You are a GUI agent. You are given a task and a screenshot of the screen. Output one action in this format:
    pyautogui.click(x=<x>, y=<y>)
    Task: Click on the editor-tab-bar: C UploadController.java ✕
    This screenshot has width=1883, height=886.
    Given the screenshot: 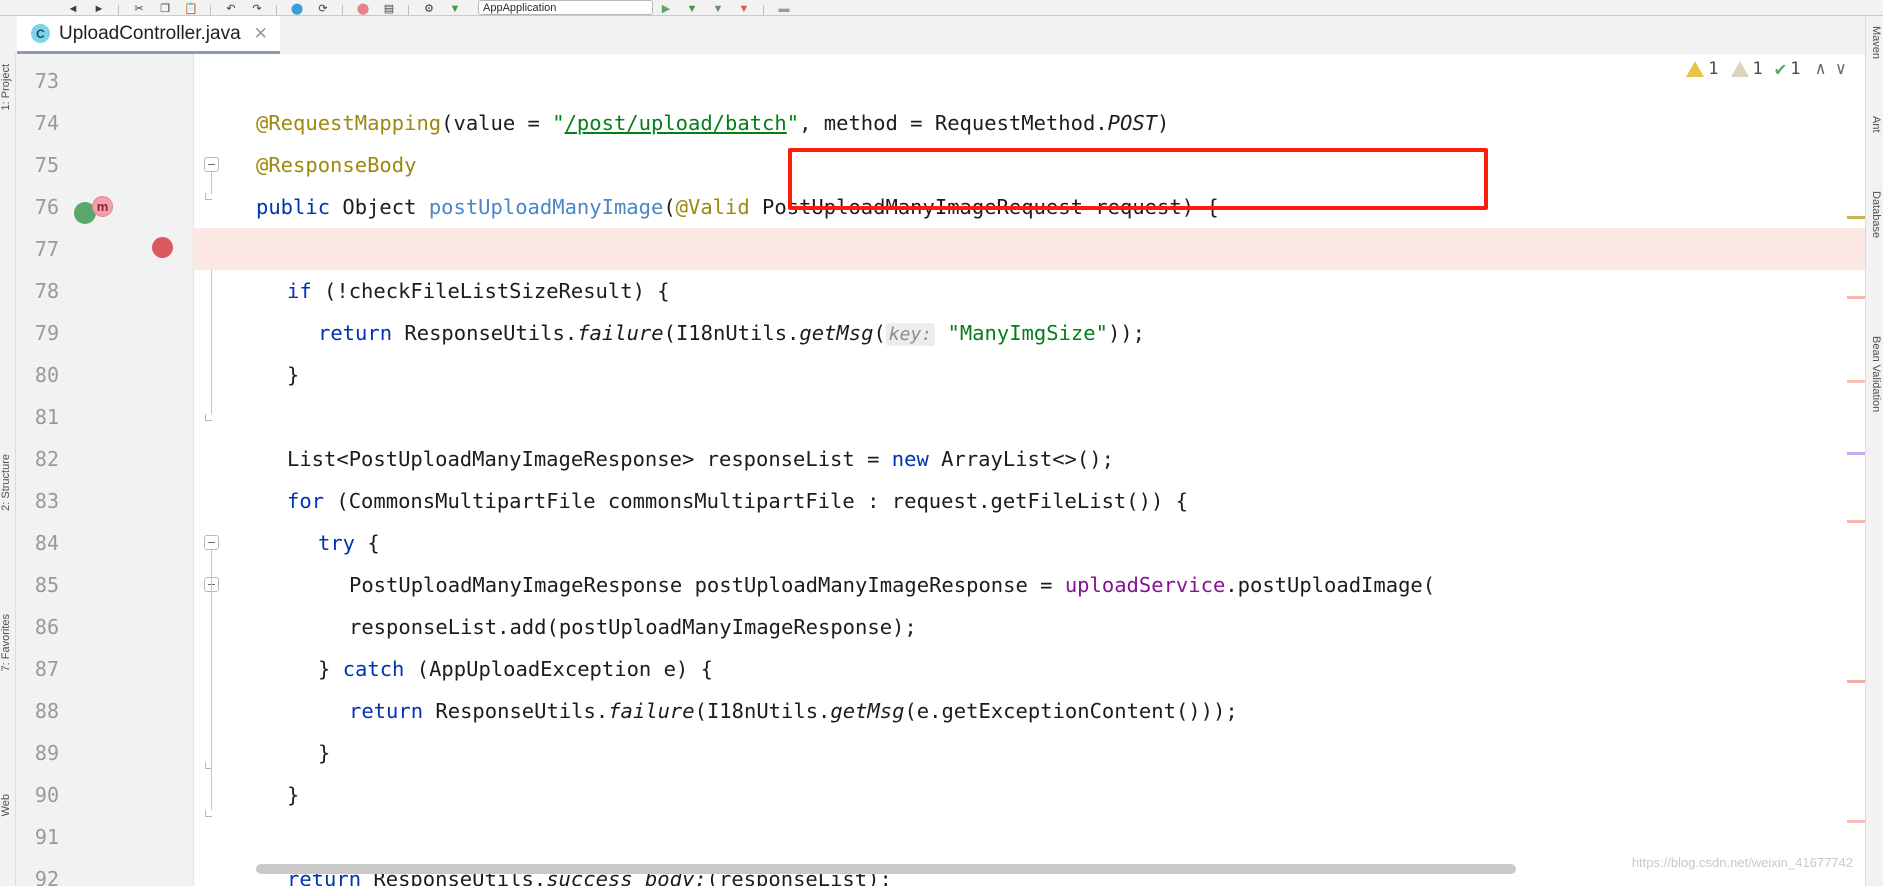 What is the action you would take?
    pyautogui.click(x=941, y=35)
    